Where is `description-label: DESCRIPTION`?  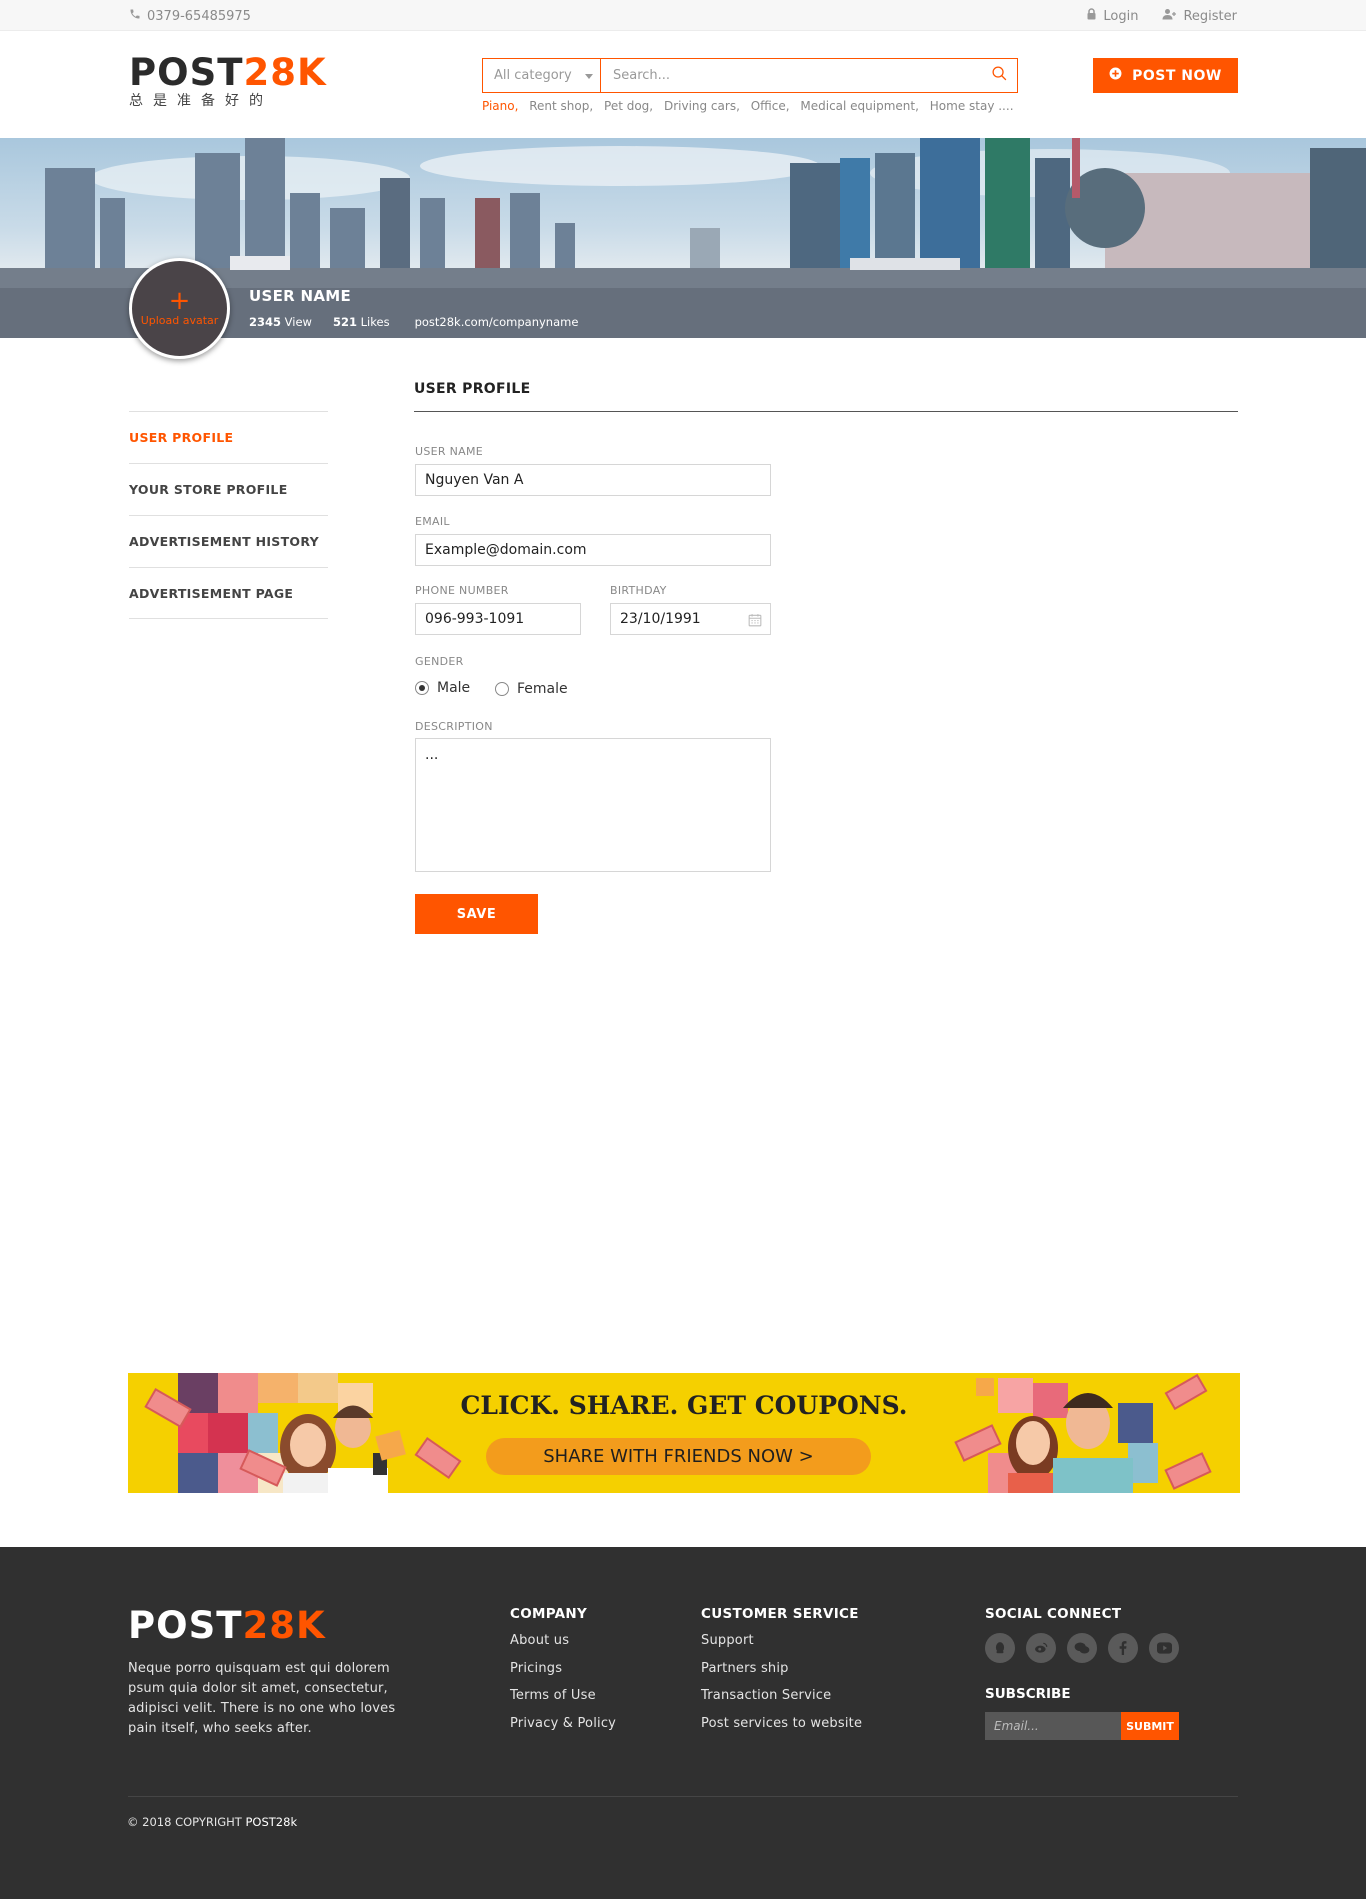 description-label: DESCRIPTION is located at coordinates (454, 726).